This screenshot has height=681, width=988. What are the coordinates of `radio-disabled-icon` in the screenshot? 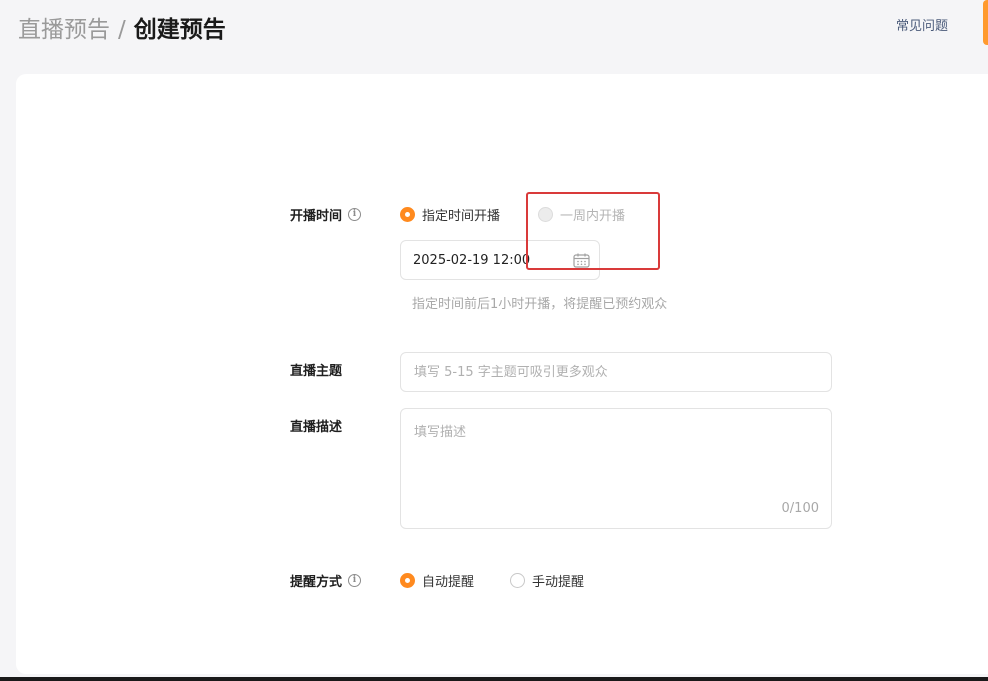 It's located at (545, 214).